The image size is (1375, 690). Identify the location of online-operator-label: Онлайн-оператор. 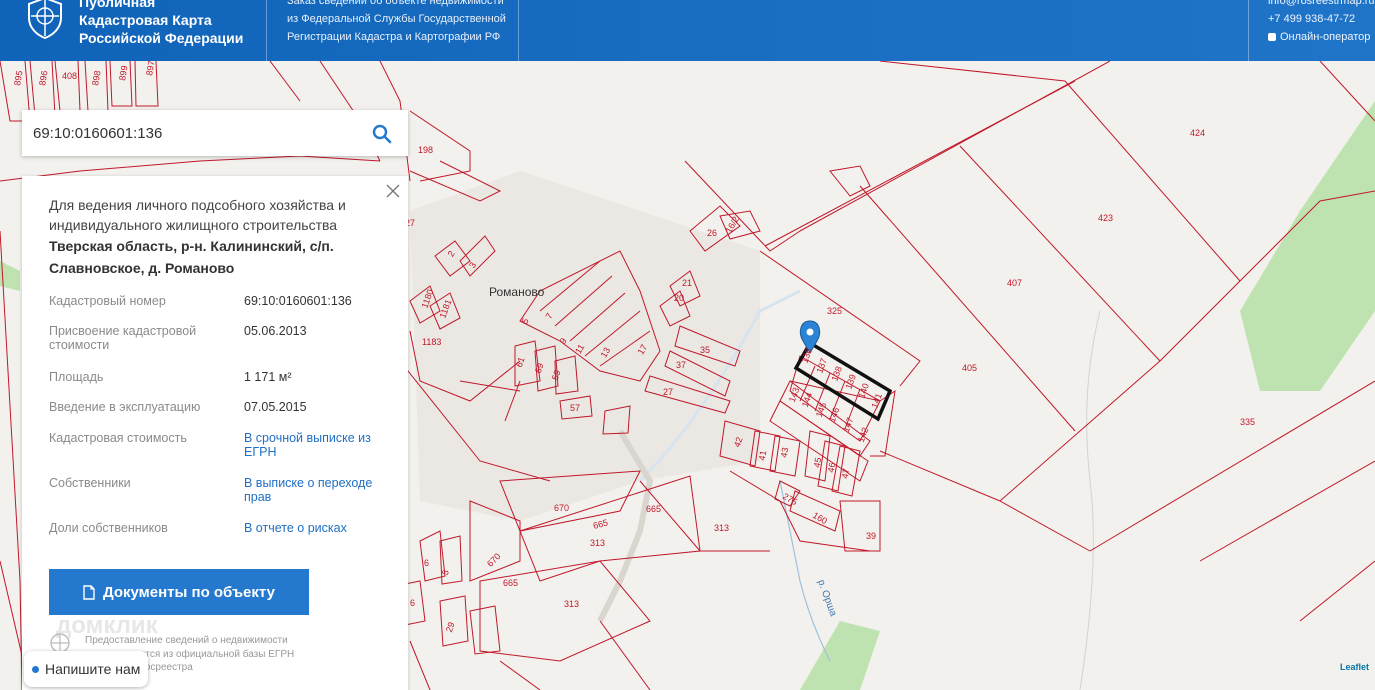
(1325, 37).